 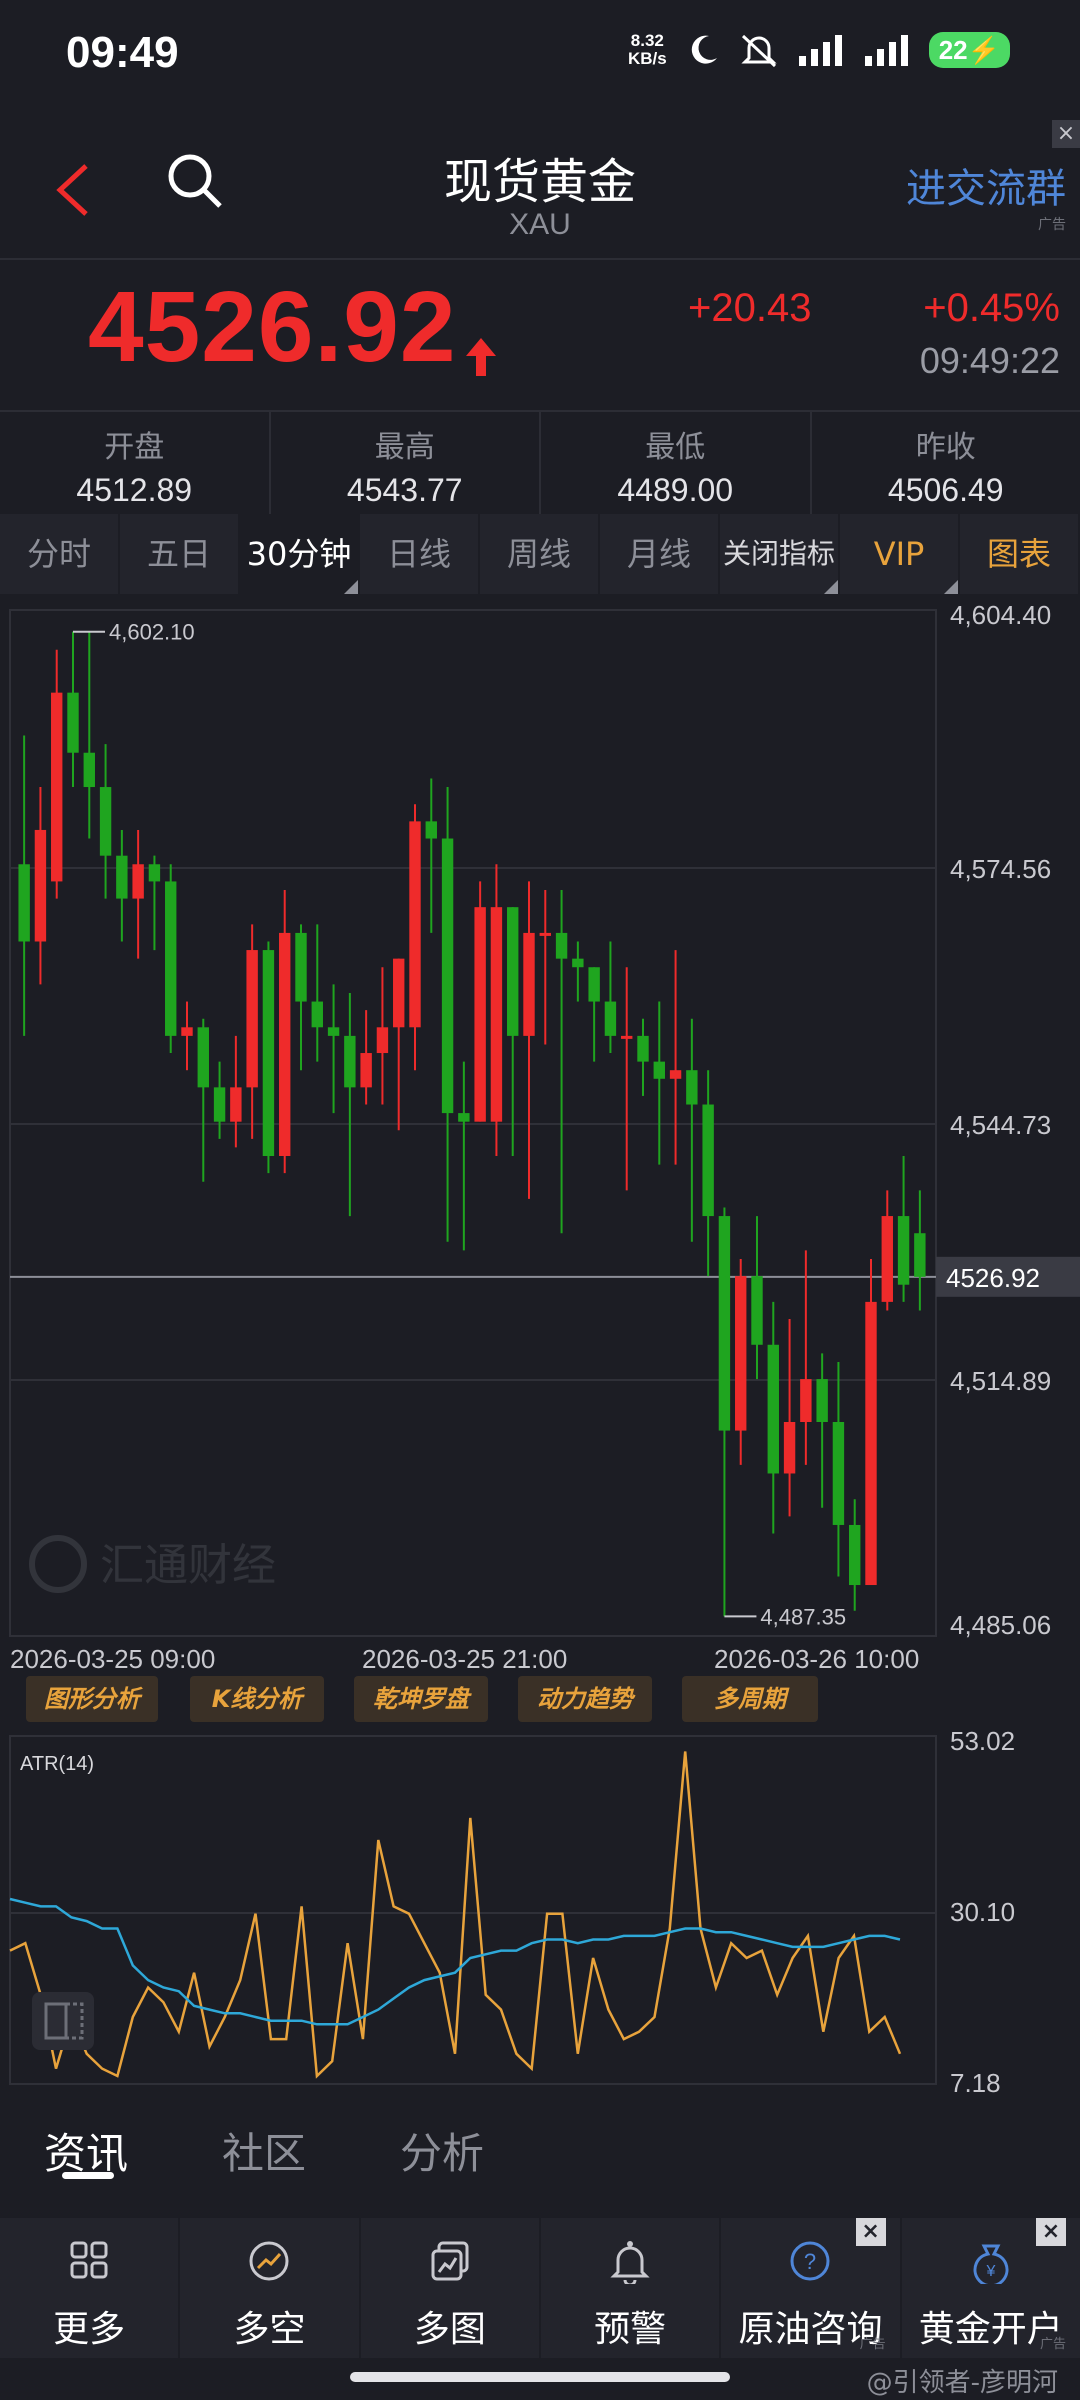 What do you see at coordinates (421, 1699) in the screenshot?
I see `tool-compass: 乾坤罗盘` at bounding box center [421, 1699].